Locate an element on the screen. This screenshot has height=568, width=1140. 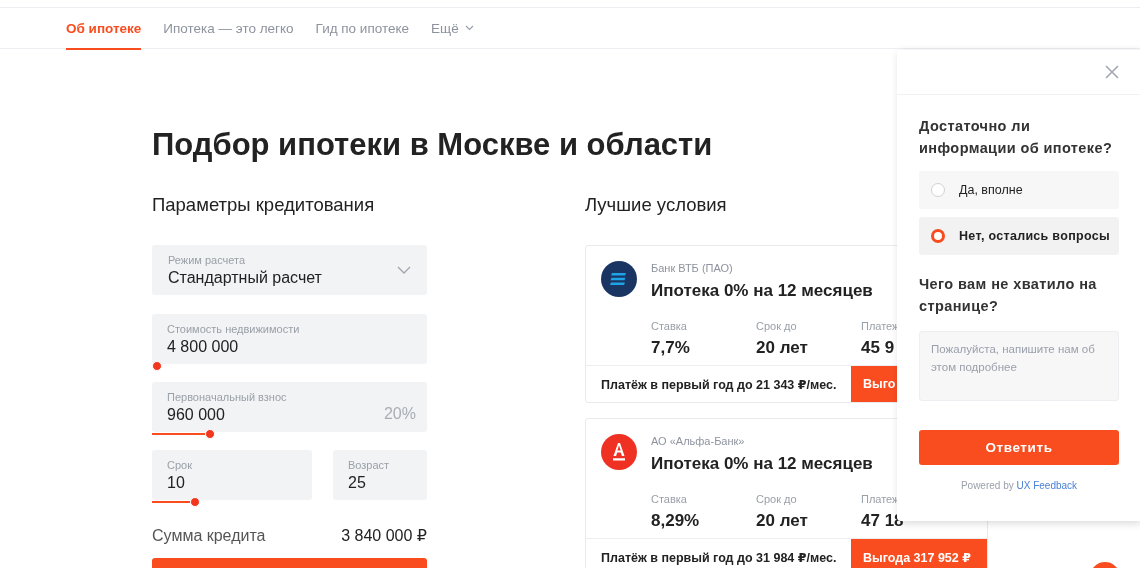
section-title: Параметры кредитования is located at coordinates (264, 205).